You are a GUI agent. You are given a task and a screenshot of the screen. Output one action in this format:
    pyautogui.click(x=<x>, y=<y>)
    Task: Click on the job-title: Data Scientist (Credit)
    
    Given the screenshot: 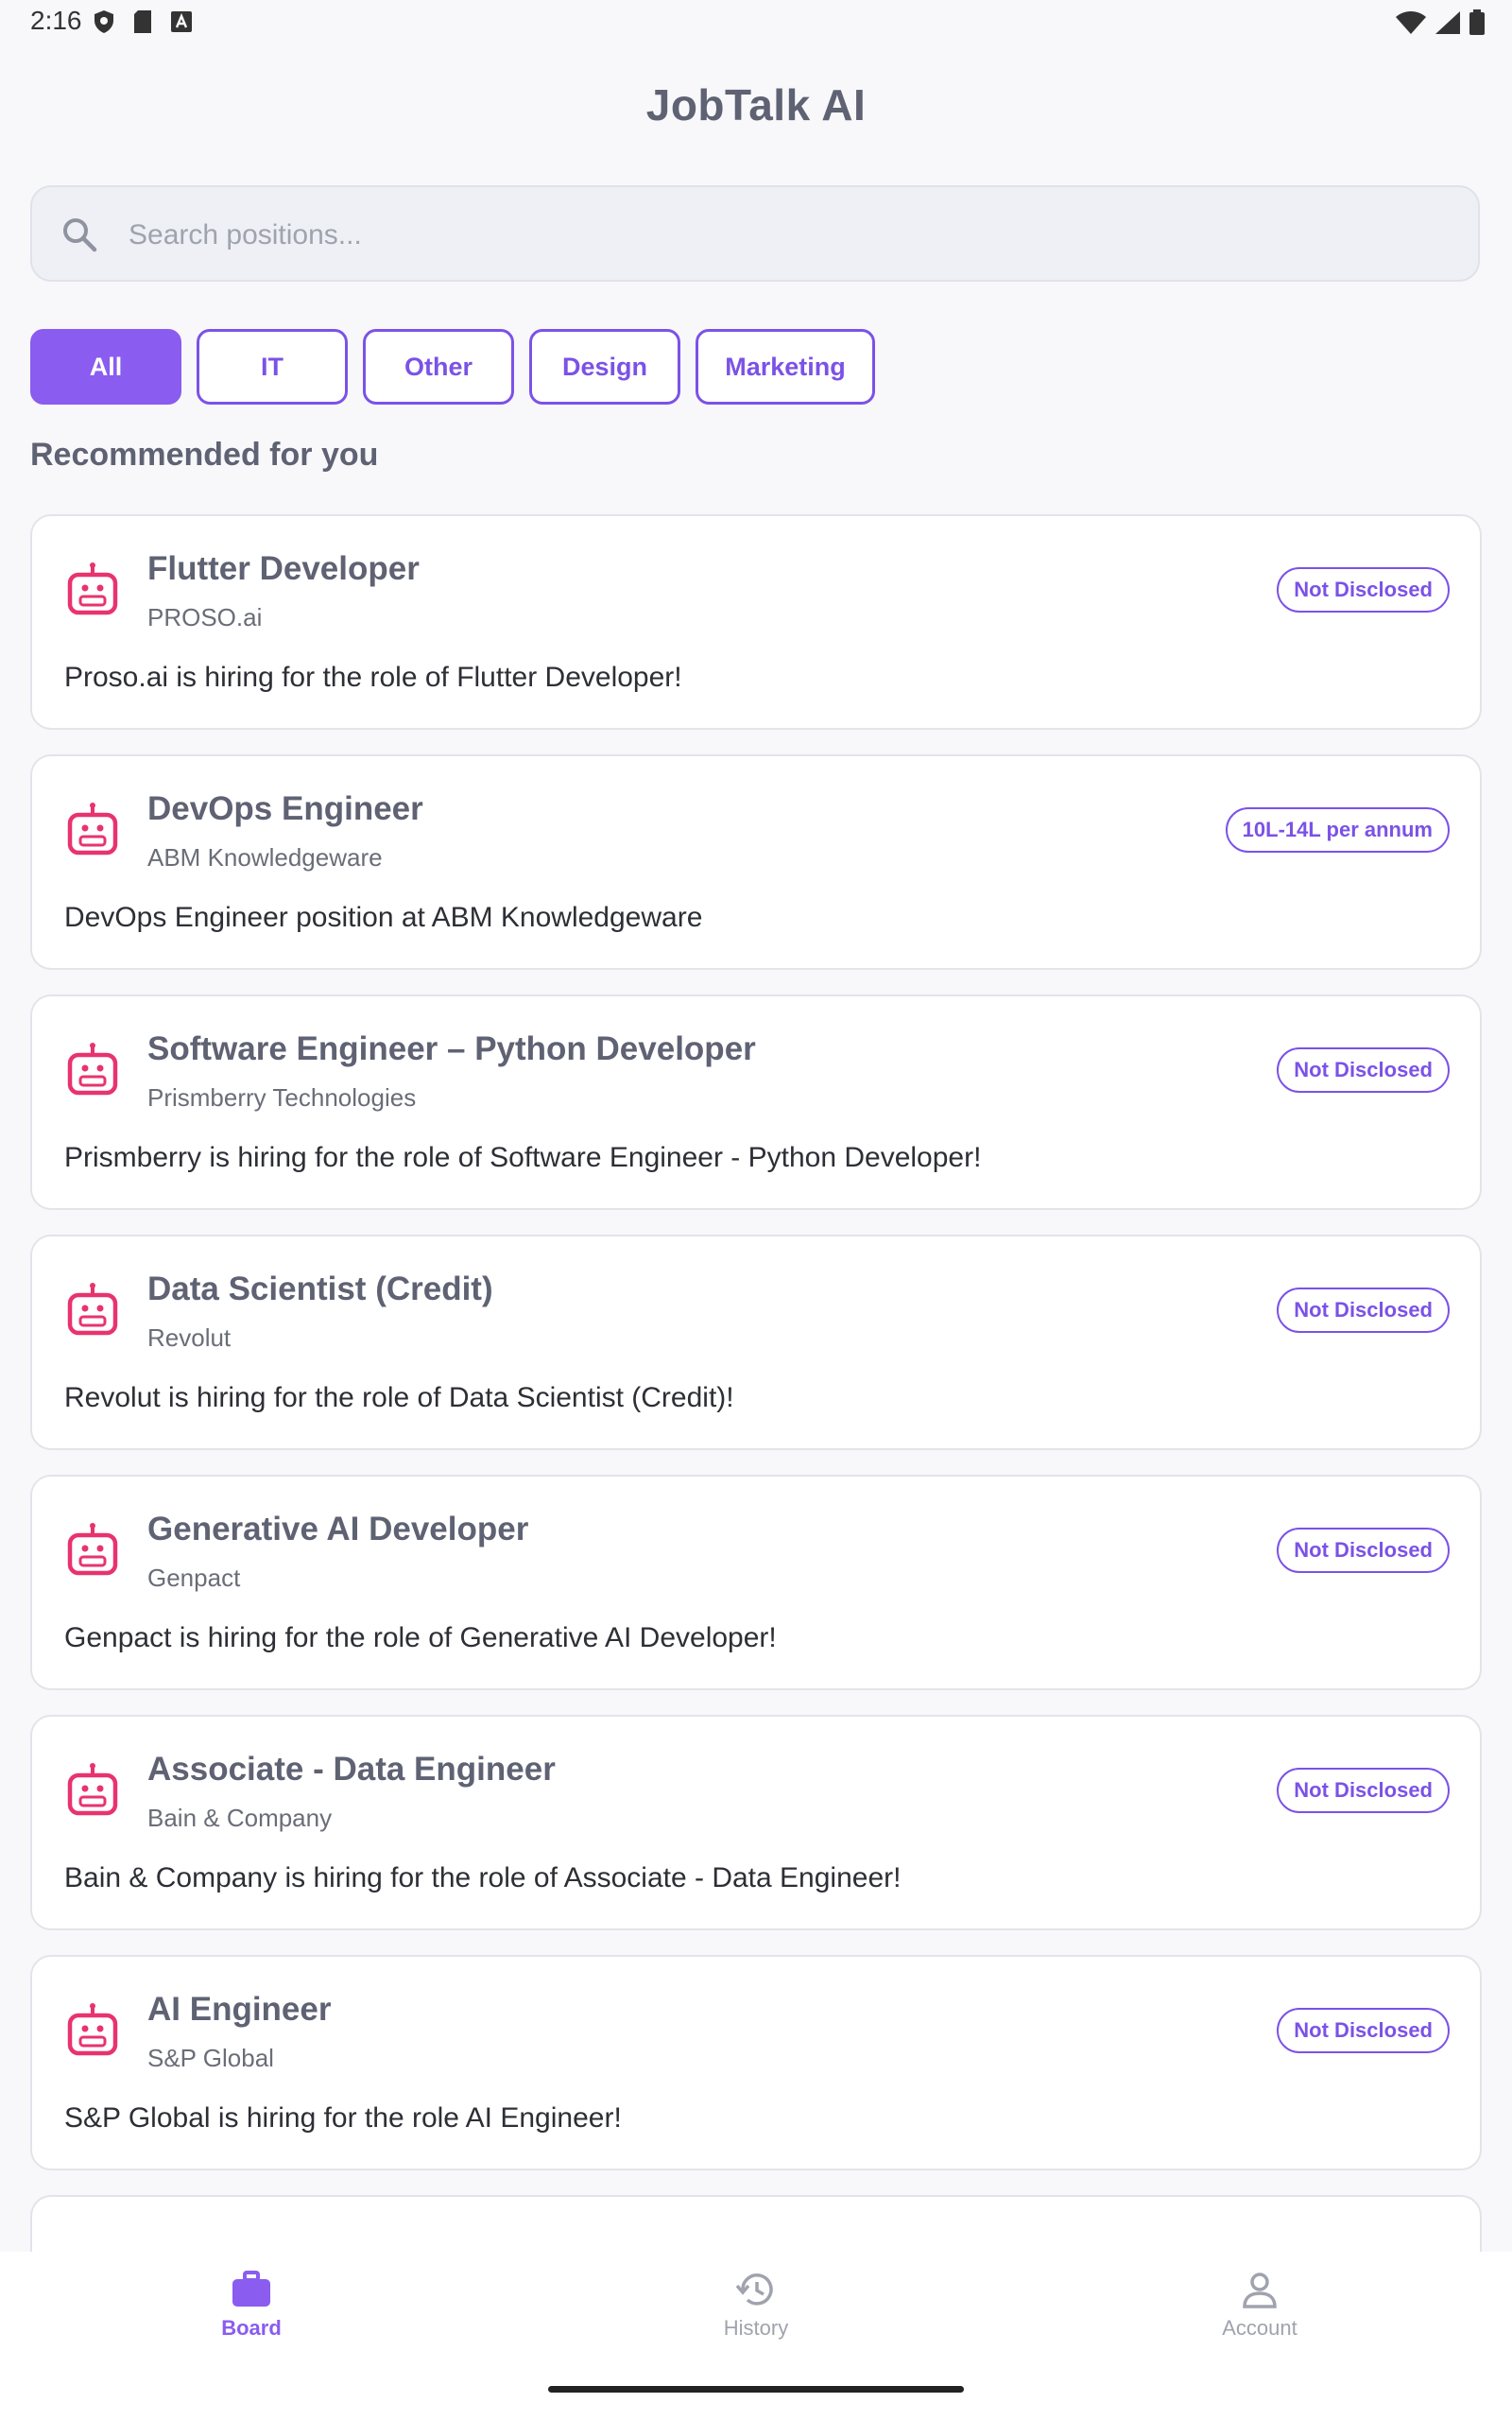 What is the action you would take?
    pyautogui.click(x=320, y=1288)
    